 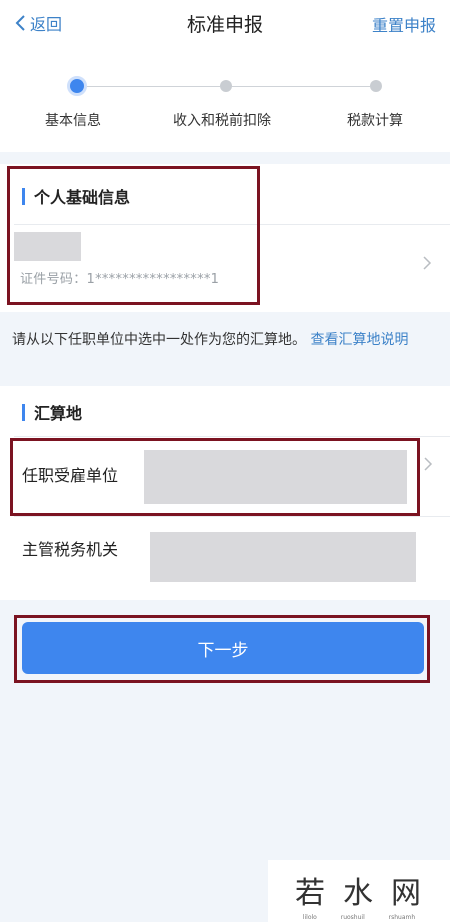 I want to click on settlement-notice: 请从以下任职单位中选中一处作为您的汇算地。 查看汇算地说明, so click(x=227, y=340).